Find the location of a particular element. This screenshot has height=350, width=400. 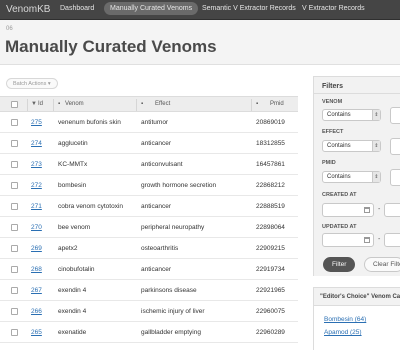

venom-filter-operator-value: Contains is located at coordinates (339, 115).